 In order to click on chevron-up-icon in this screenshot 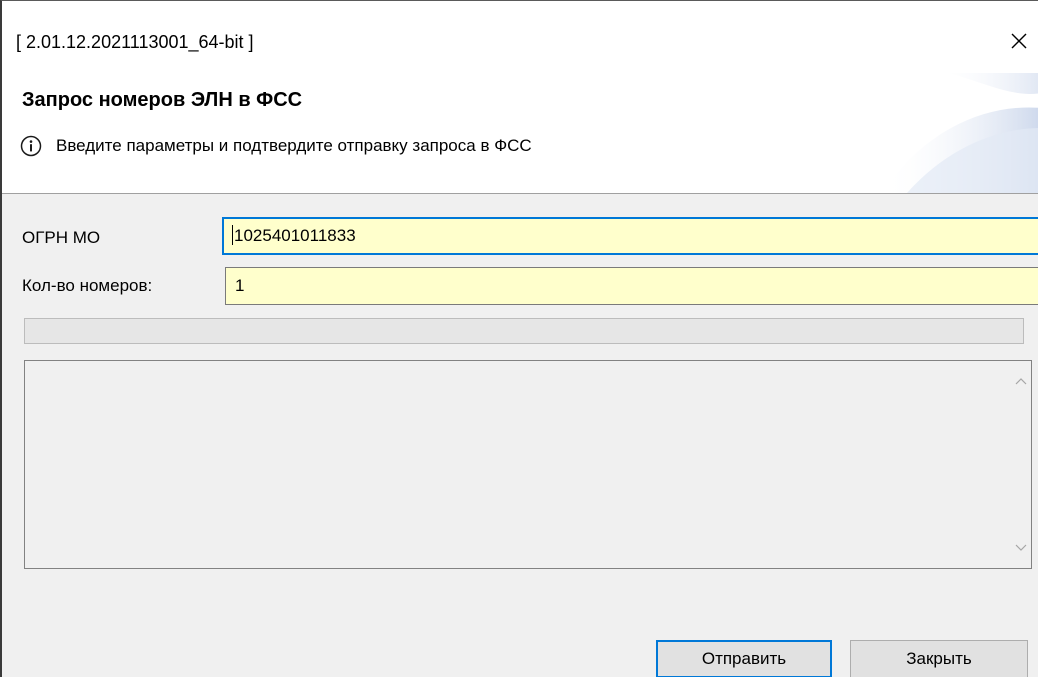, I will do `click(1021, 381)`.